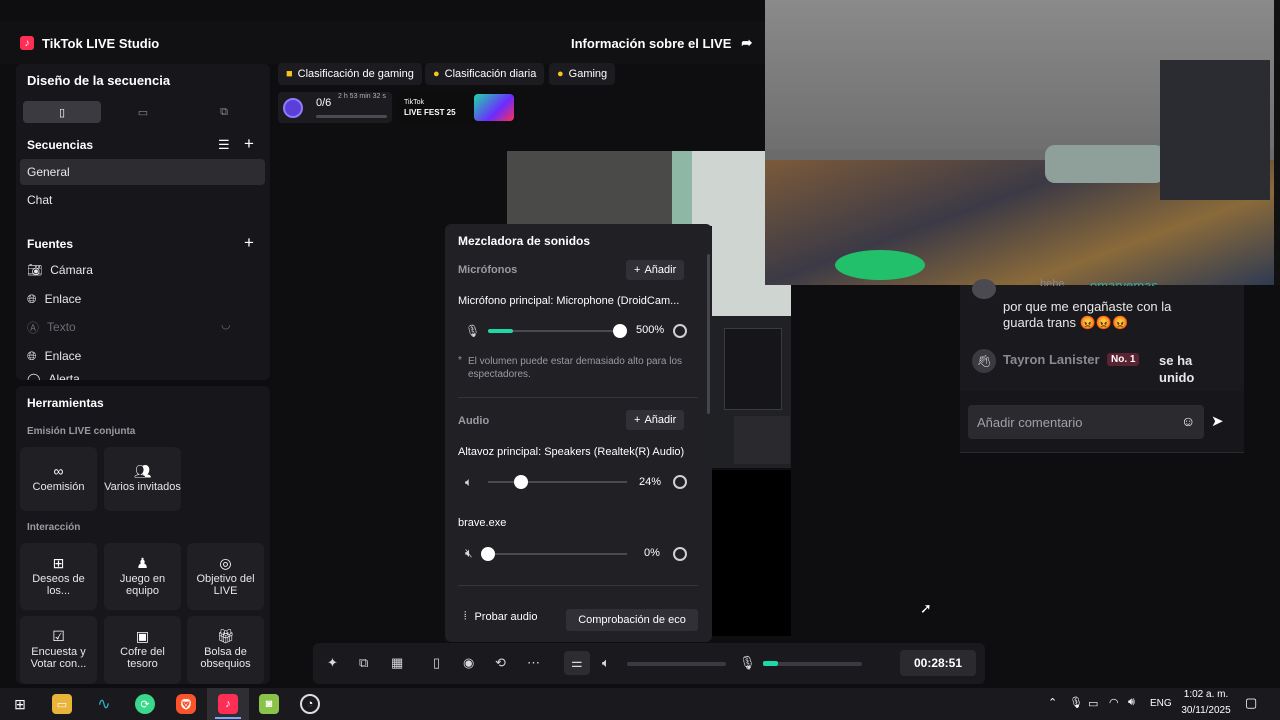 The image size is (1280, 720). I want to click on speaker-settings-icon, so click(680, 482).